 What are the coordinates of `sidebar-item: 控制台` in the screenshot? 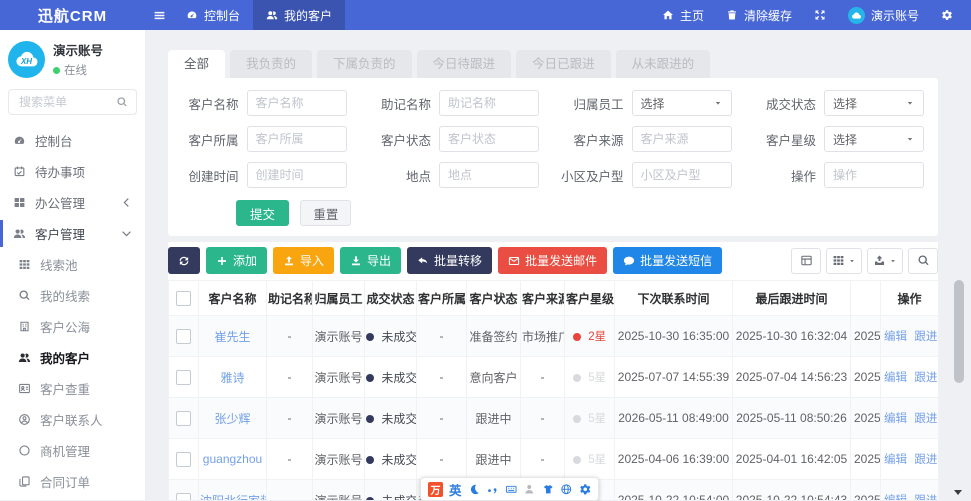 It's located at (72, 140).